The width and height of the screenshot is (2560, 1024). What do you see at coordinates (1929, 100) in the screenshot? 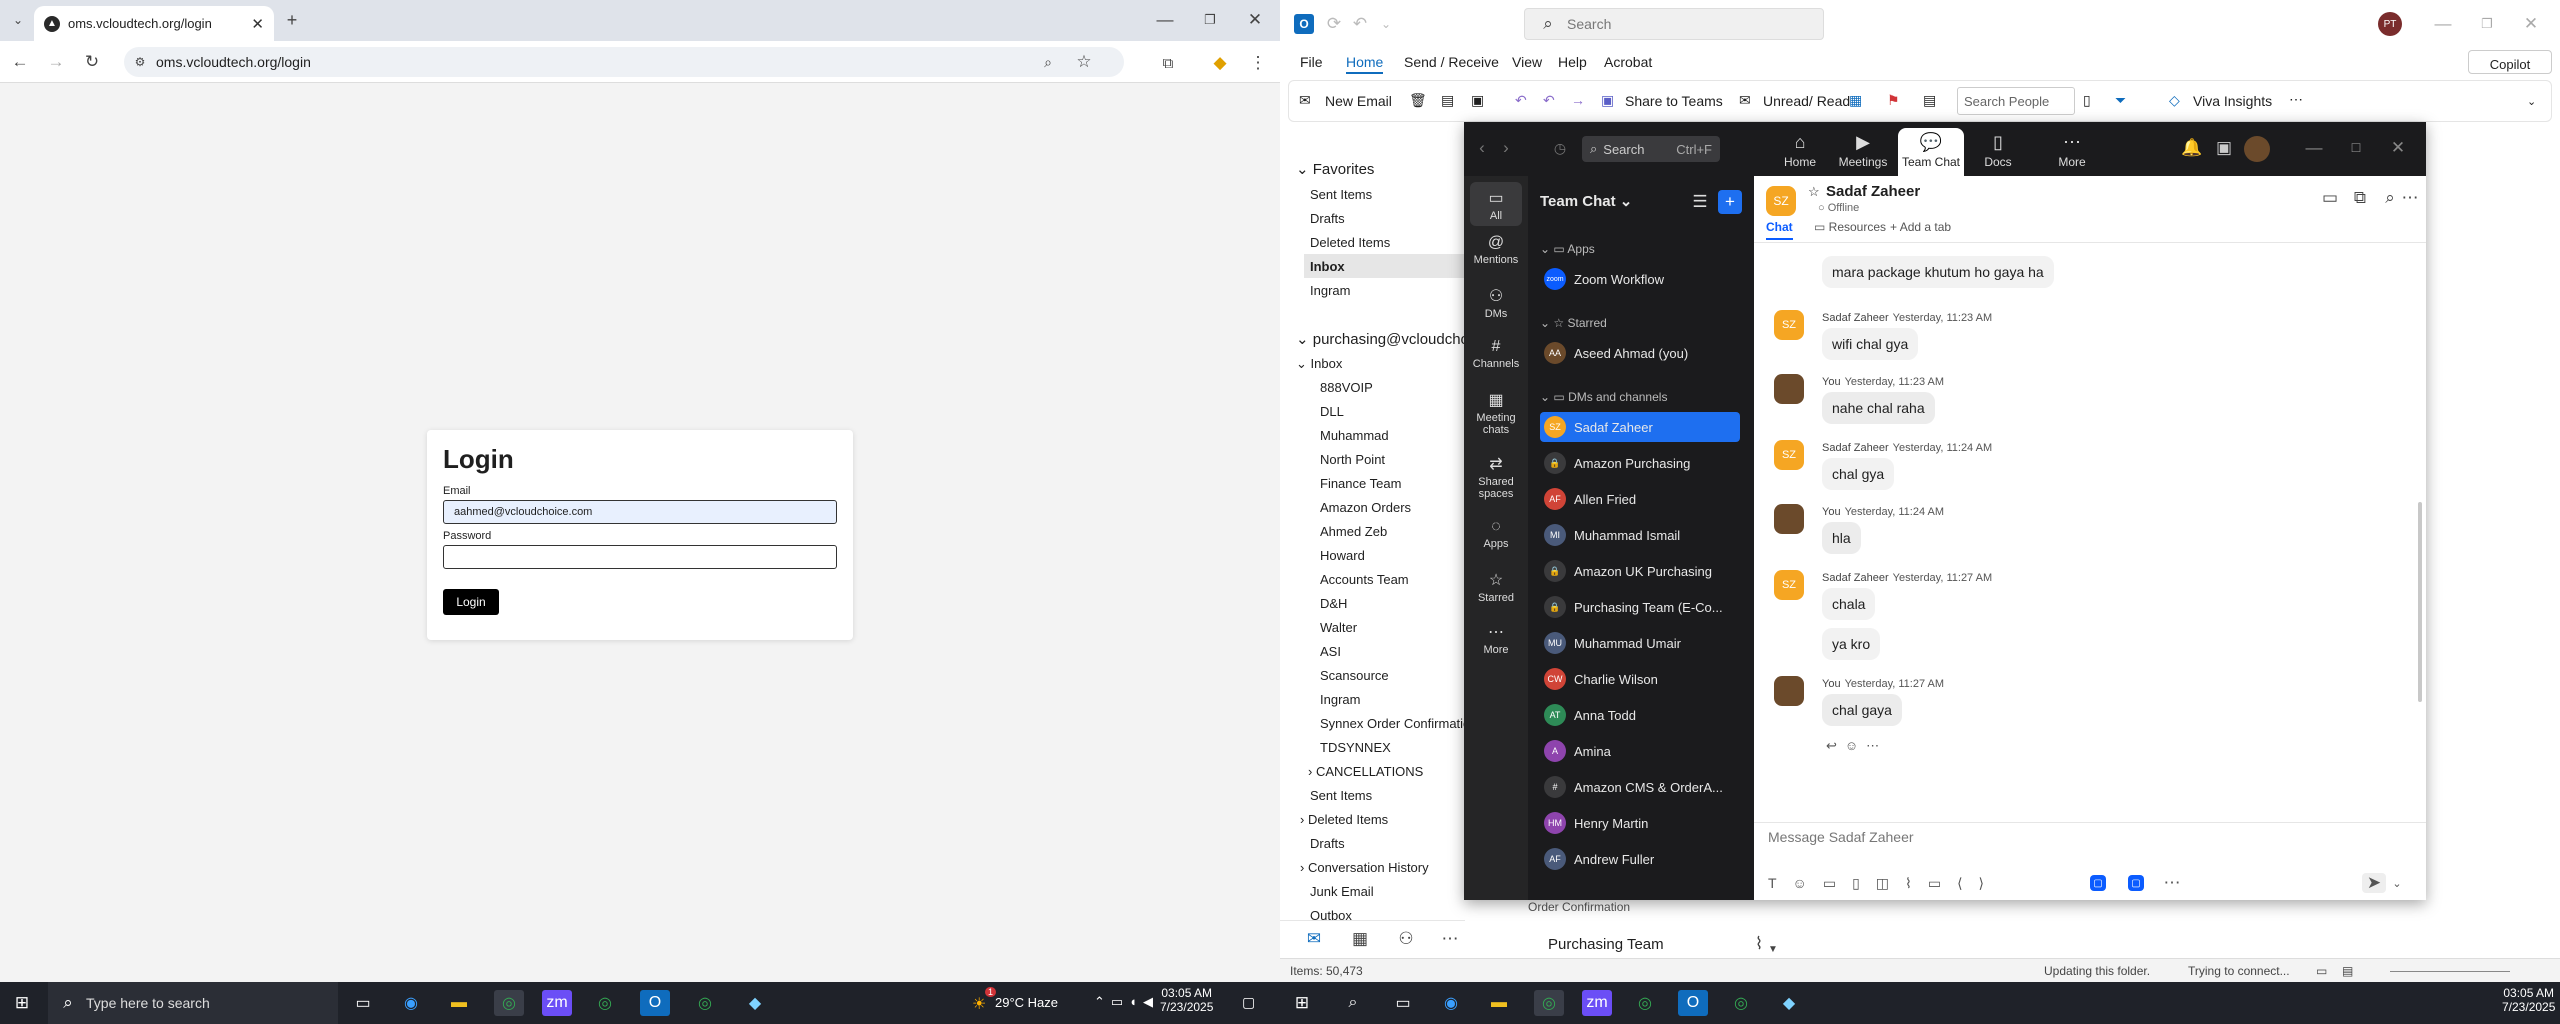
I see `rules-icon: ▤` at bounding box center [1929, 100].